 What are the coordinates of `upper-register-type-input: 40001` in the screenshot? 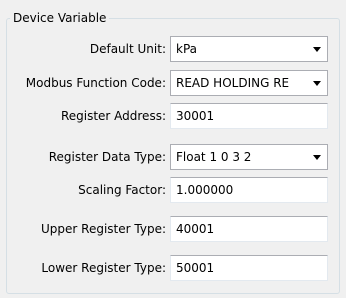 It's located at (249, 229).